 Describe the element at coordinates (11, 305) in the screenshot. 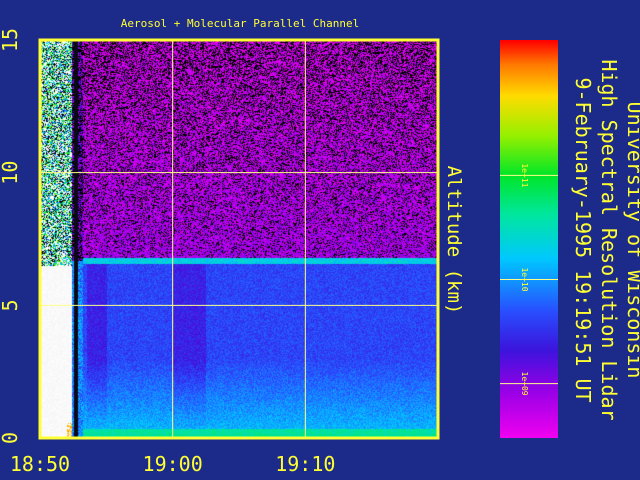

I see `y-tick-label: 5` at that location.